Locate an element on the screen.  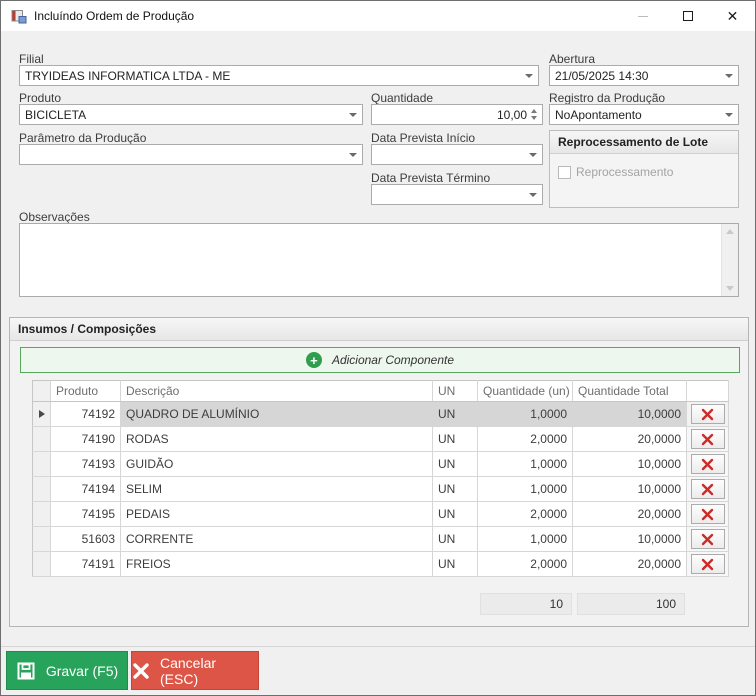
table-row: 51603 CORRENTE UN 1,0000 10,0000 is located at coordinates (380, 539).